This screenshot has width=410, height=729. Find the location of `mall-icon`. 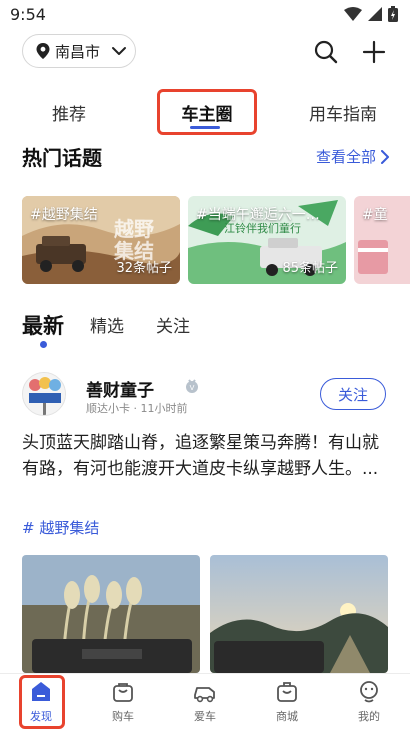

mall-icon is located at coordinates (287, 692).